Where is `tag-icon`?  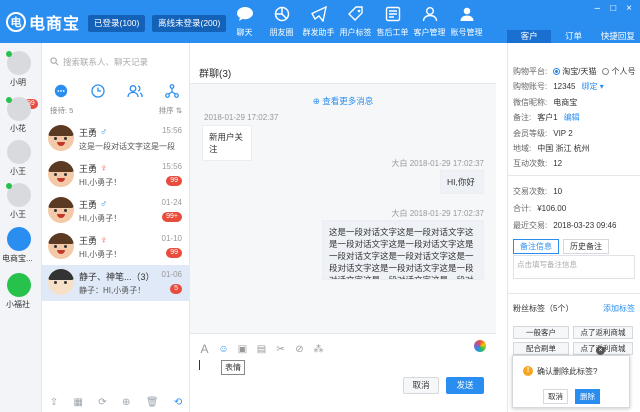
tag-icon is located at coordinates (356, 14).